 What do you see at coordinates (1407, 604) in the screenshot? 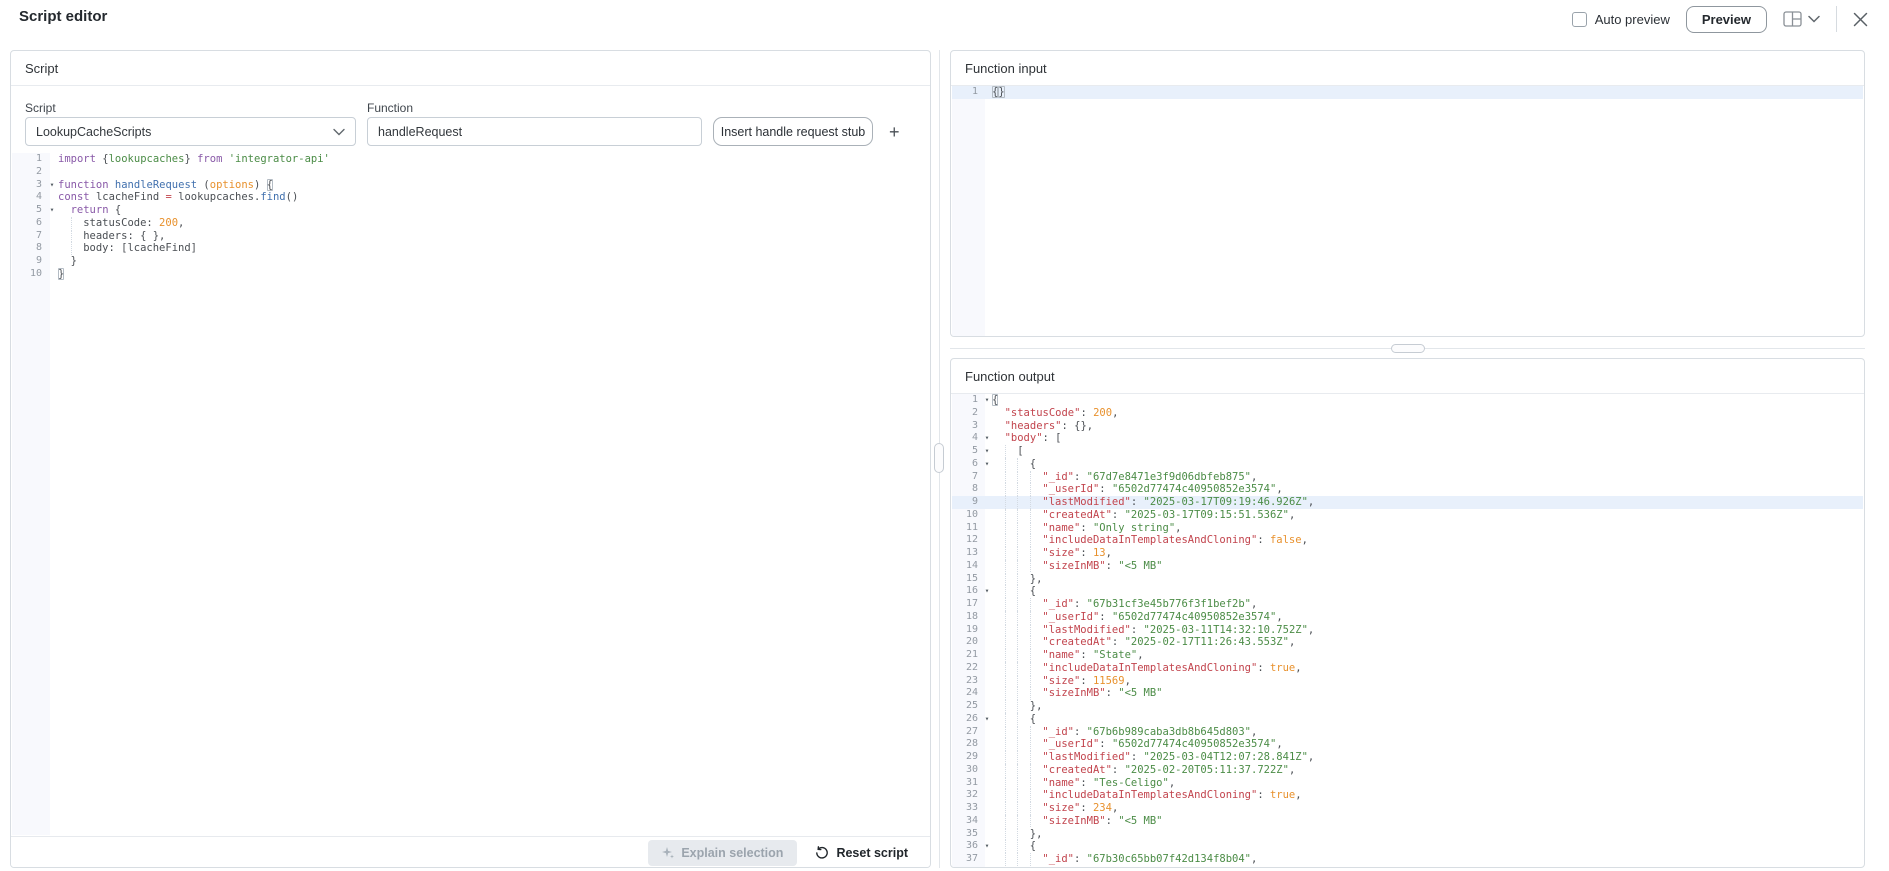
I see `editor-line: 17 "_id": "67b31cf3e45b776f3f1bef2b",` at bounding box center [1407, 604].